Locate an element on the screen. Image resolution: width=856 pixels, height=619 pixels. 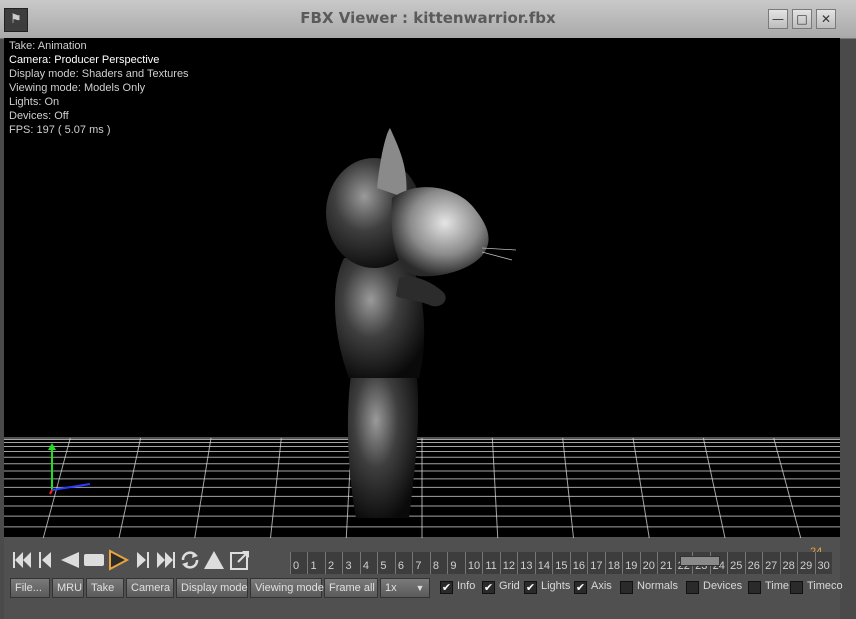
skip-to-start-icon is located at coordinates (22, 560).